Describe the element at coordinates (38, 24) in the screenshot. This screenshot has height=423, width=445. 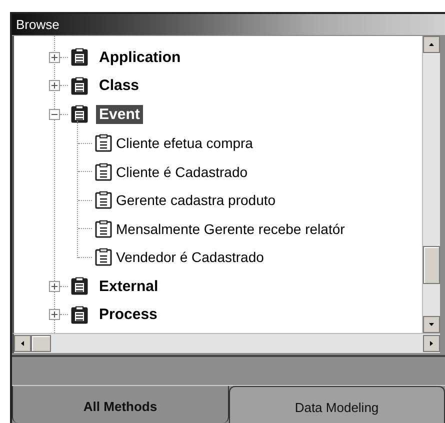
I see `panel-title: Browse` at that location.